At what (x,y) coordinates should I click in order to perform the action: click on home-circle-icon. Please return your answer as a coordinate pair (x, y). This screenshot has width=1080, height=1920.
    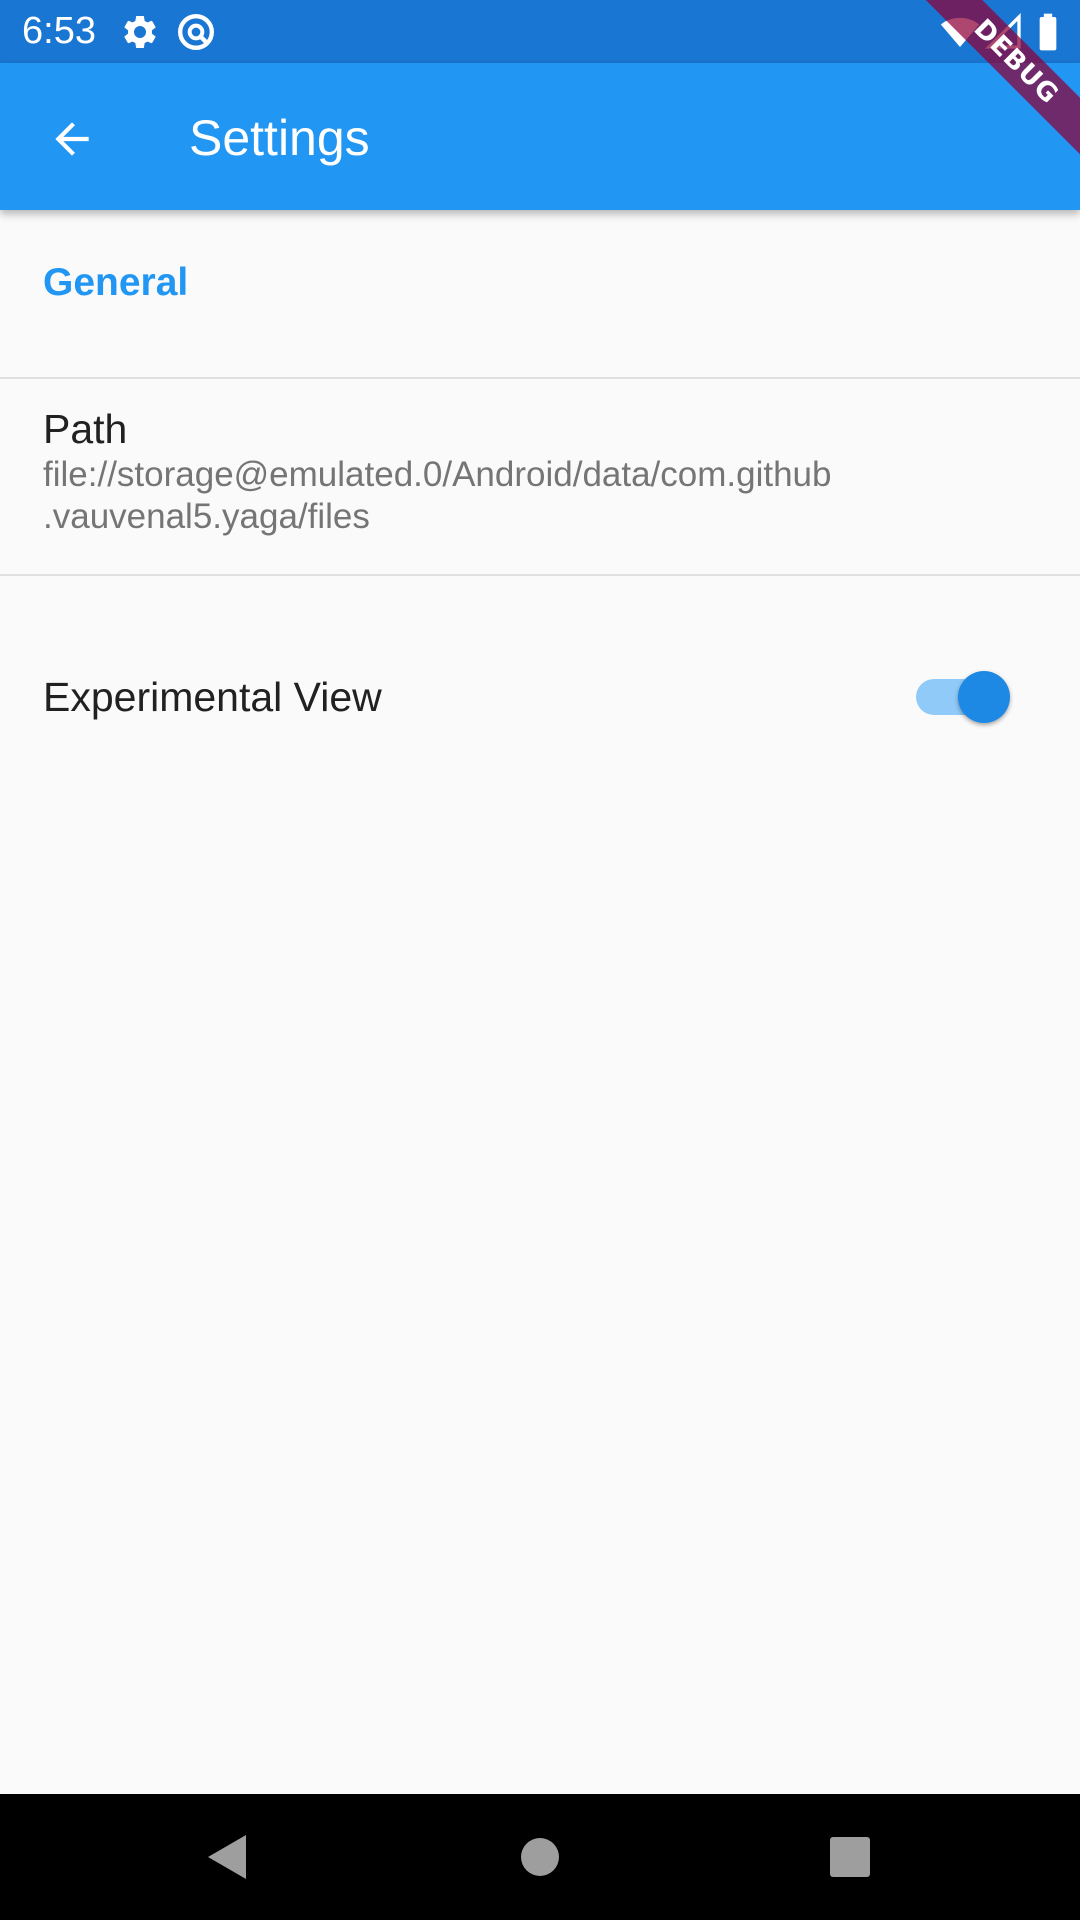
    Looking at the image, I should click on (540, 1857).